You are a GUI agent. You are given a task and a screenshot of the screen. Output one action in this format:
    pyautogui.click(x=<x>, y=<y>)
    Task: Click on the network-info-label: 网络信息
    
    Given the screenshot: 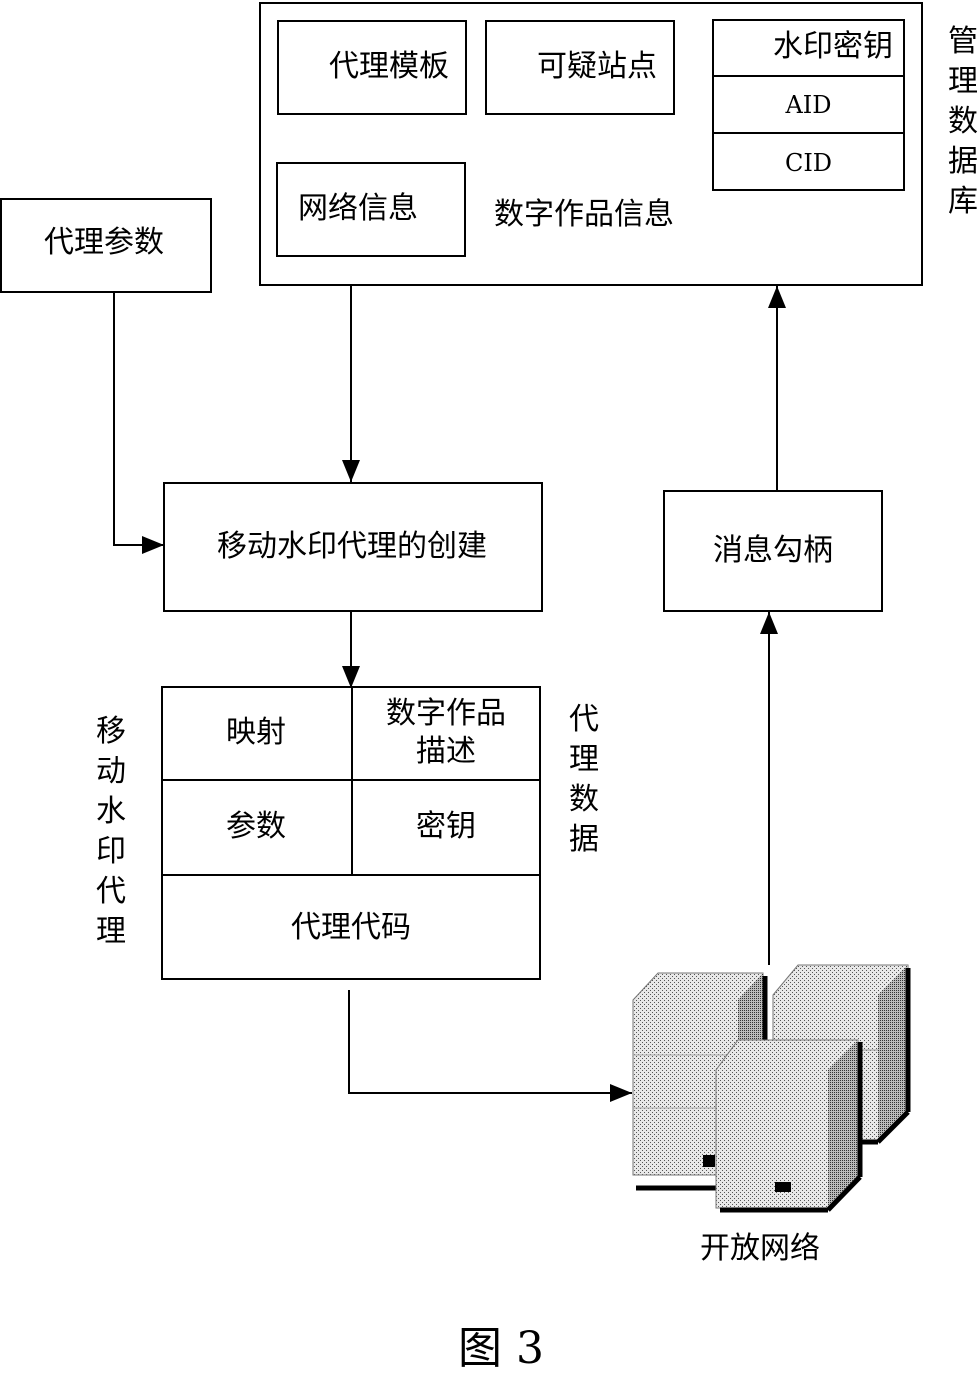 What is the action you would take?
    pyautogui.click(x=358, y=208)
    